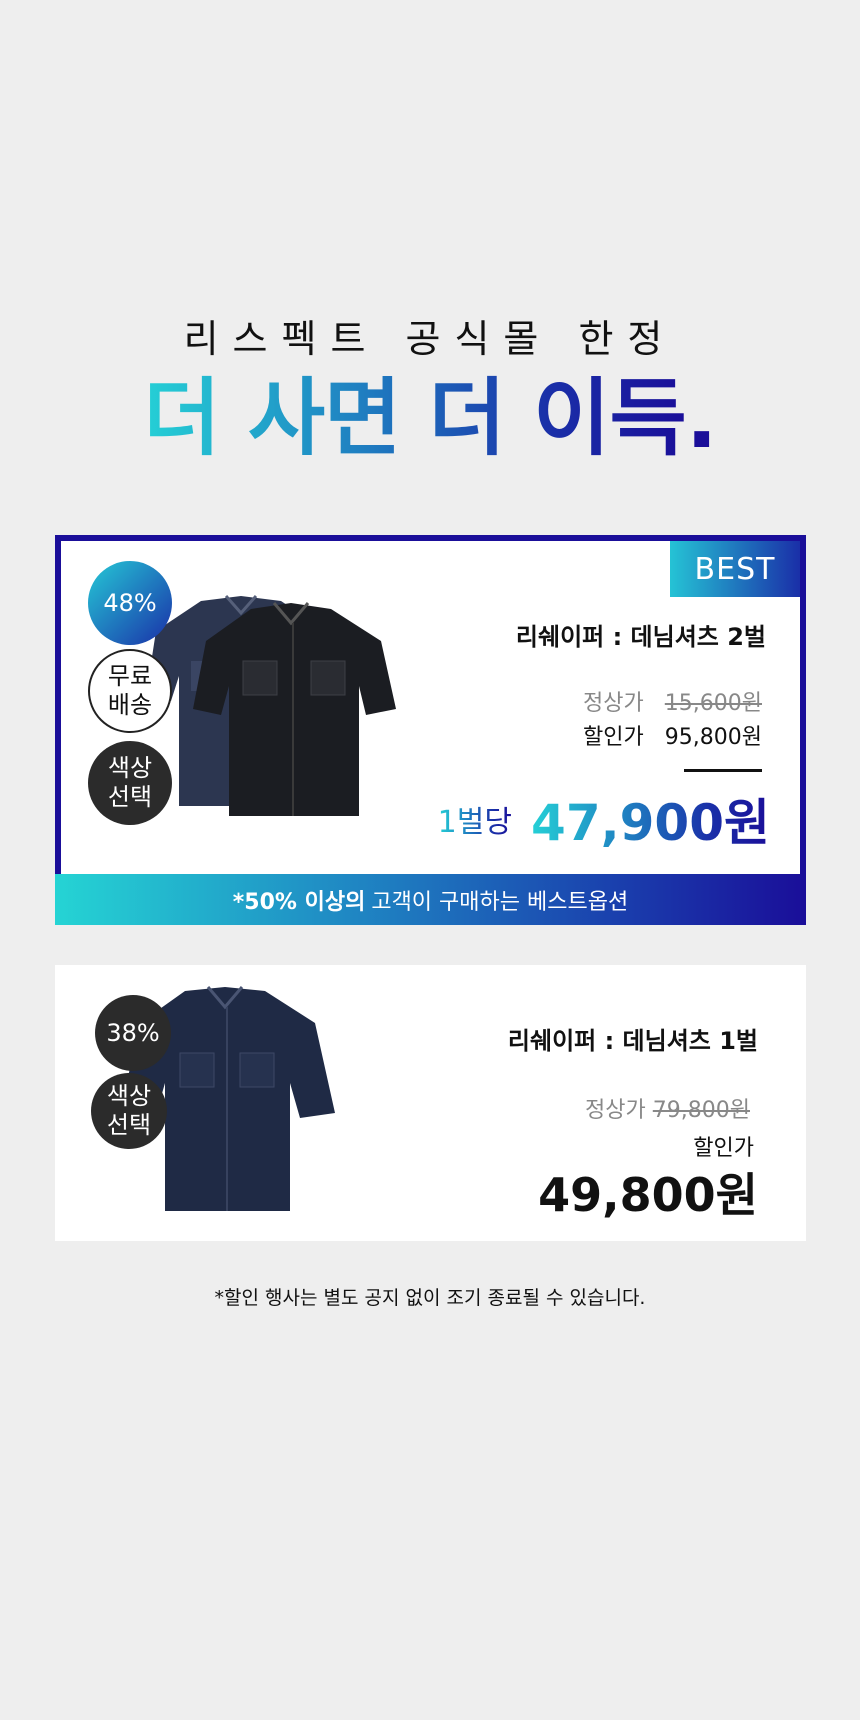 The image size is (860, 1720). What do you see at coordinates (414, 418) in the screenshot?
I see `headline-text: 더 사면 더 이득` at bounding box center [414, 418].